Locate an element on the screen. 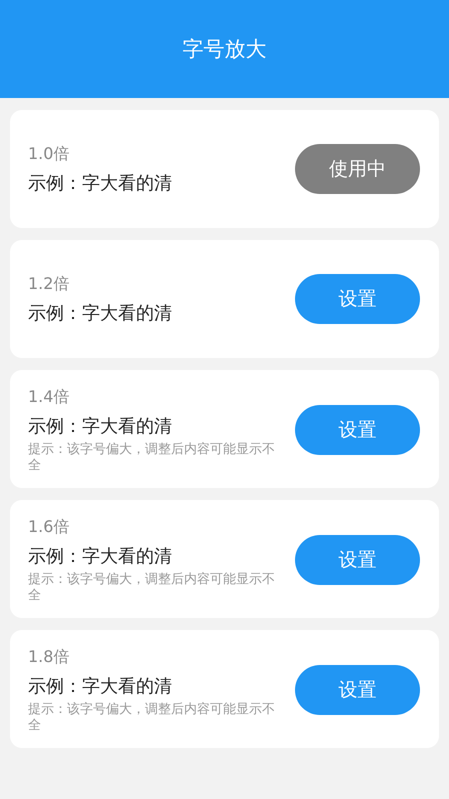 Image resolution: width=449 pixels, height=799 pixels. in-use-button: 使用中 is located at coordinates (357, 169).